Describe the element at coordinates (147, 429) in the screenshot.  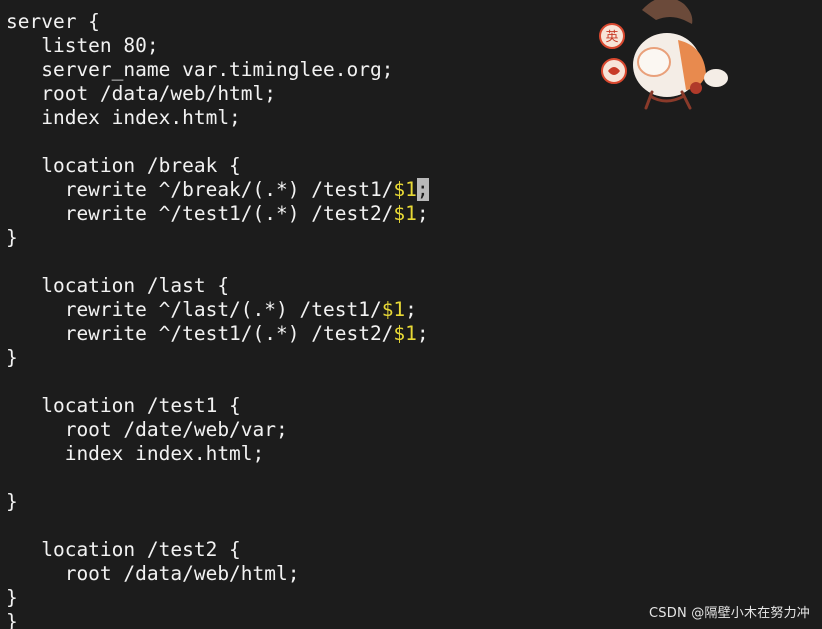
I see `code-text: root /date/web/var;` at that location.